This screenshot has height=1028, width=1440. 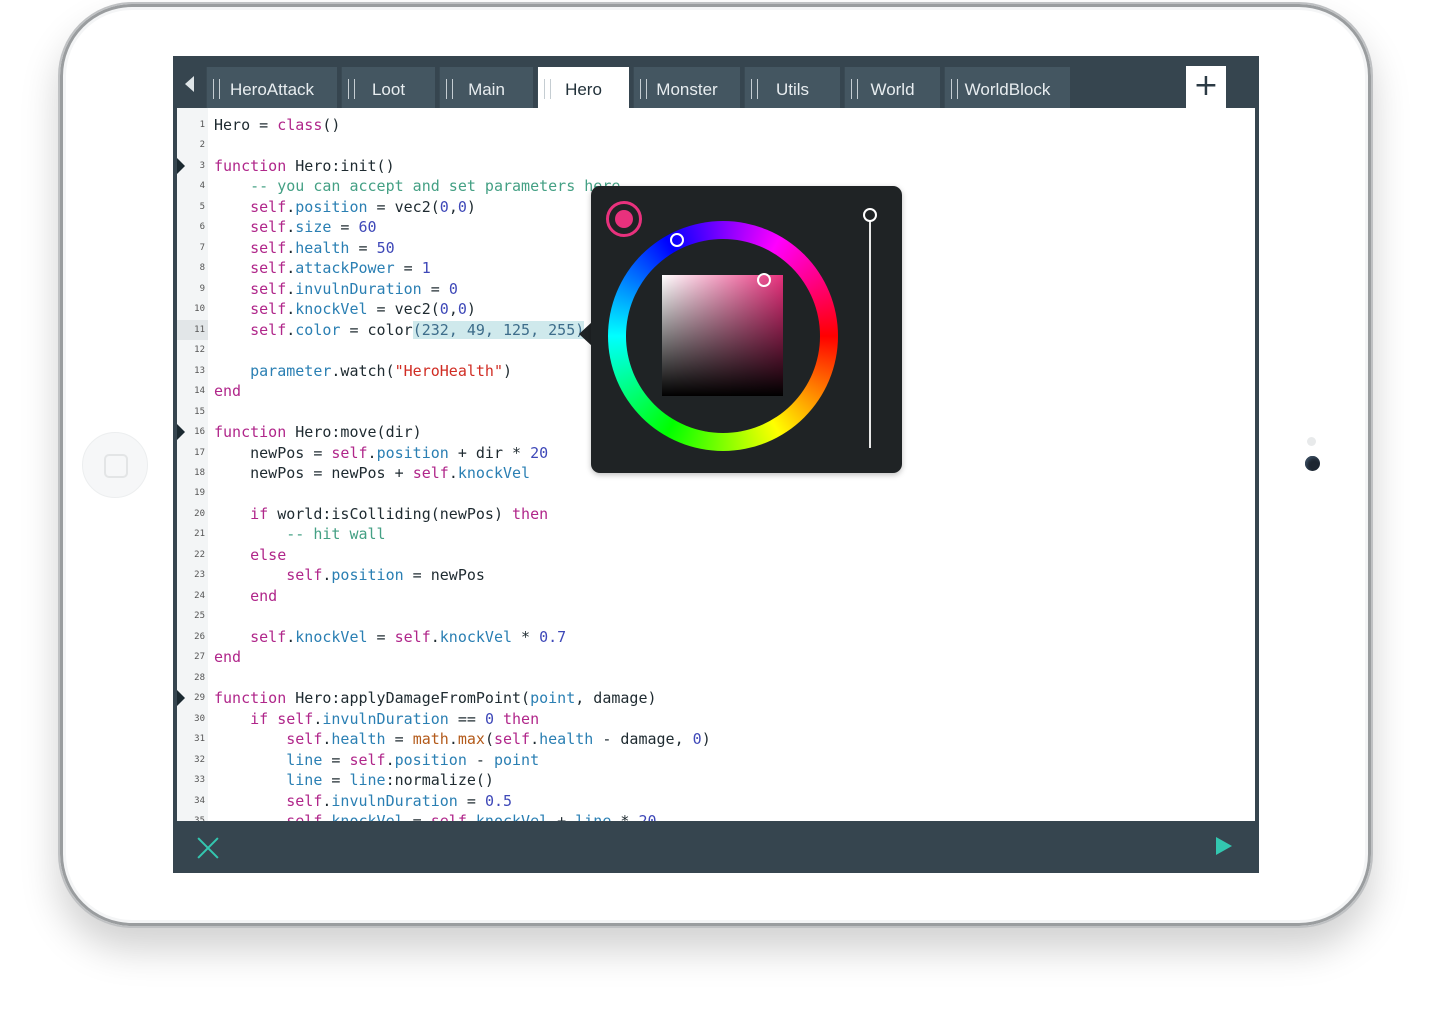 What do you see at coordinates (1224, 846) in the screenshot?
I see `play-icon` at bounding box center [1224, 846].